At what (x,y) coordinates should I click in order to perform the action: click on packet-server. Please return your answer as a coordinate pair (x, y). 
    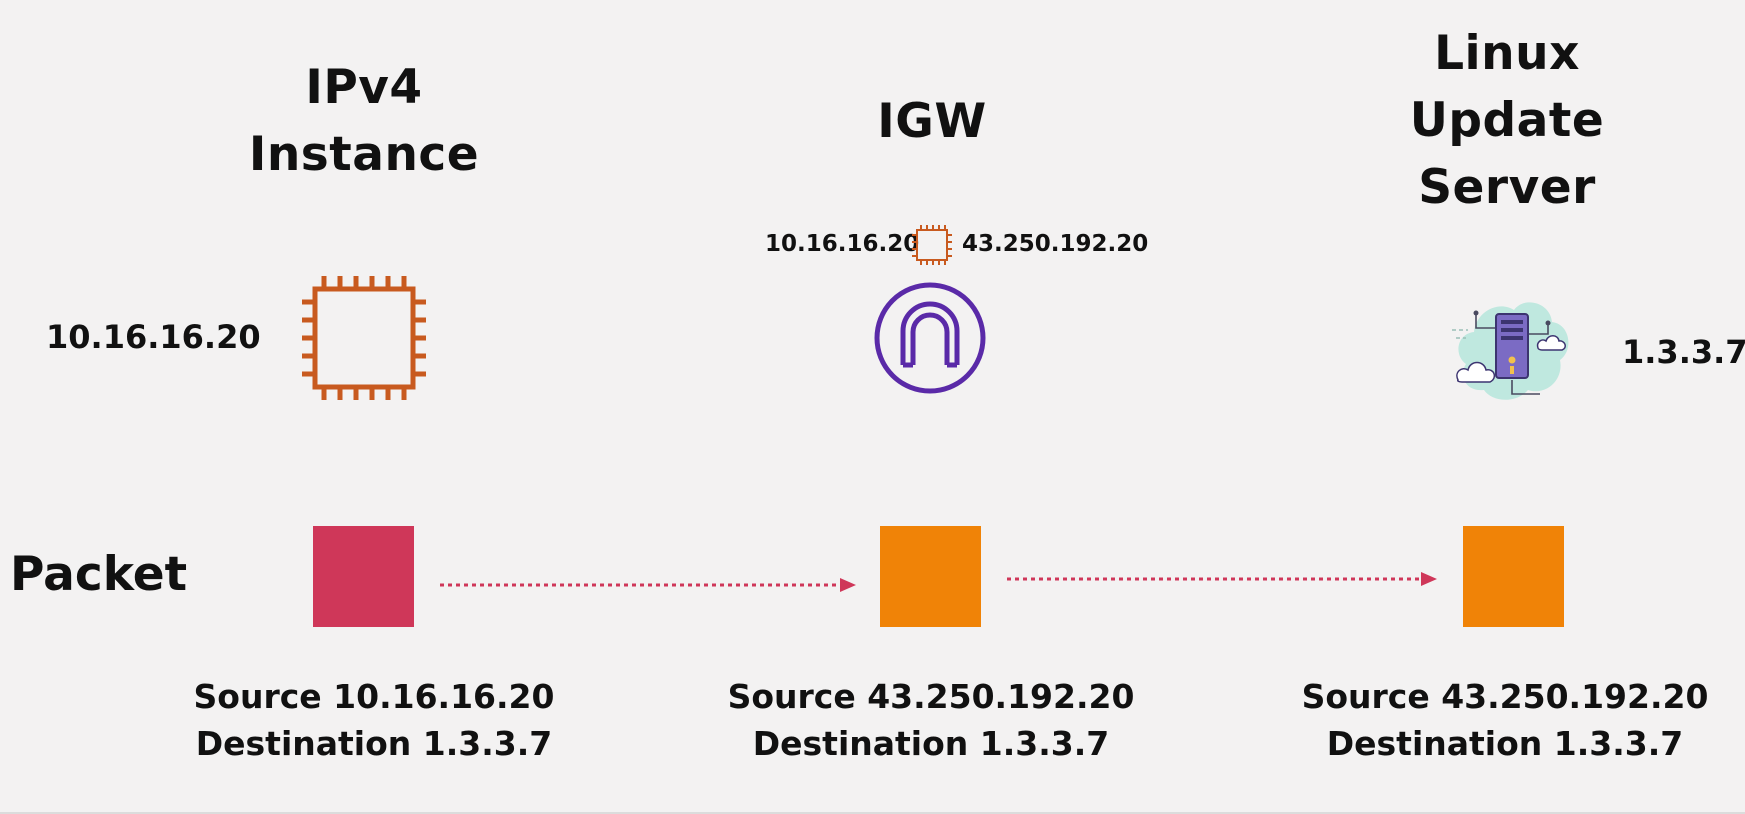
    Looking at the image, I should click on (1513, 576).